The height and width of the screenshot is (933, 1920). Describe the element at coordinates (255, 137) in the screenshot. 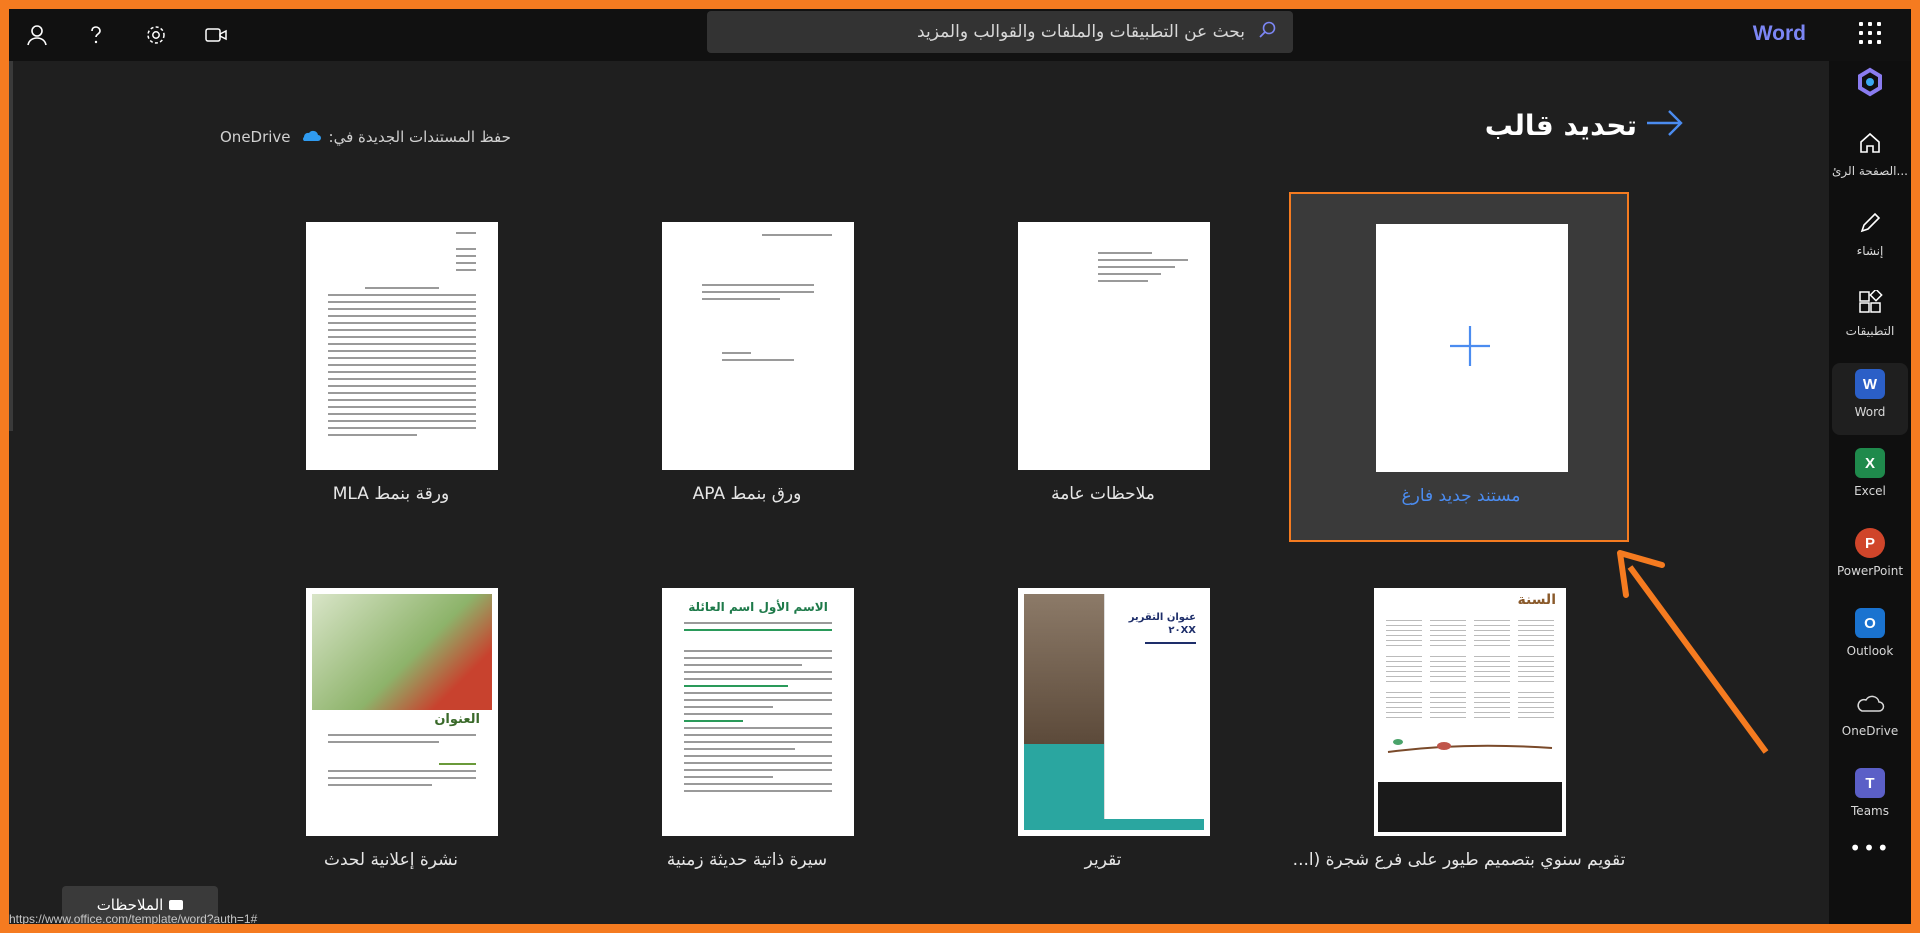

I see `save-location-value: OneDrive` at that location.